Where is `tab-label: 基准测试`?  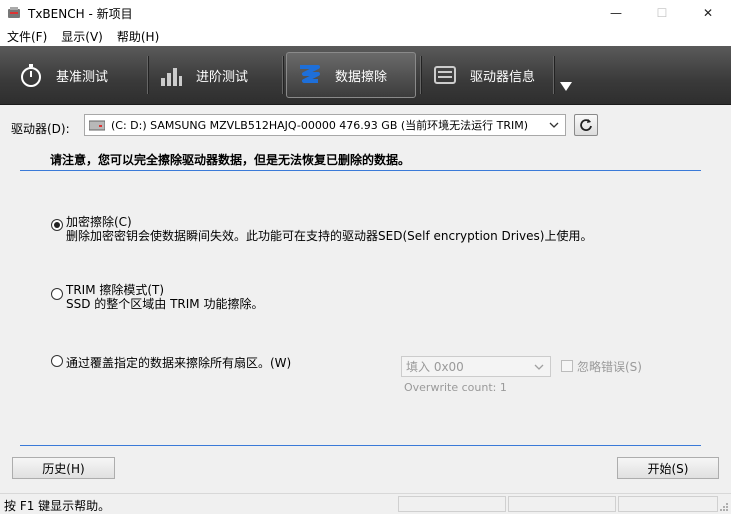
tab-label: 基准测试 is located at coordinates (82, 77).